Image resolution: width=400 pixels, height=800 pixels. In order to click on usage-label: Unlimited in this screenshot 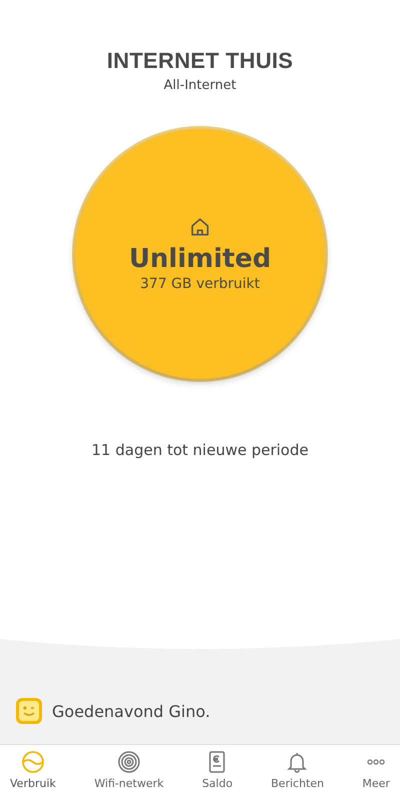, I will do `click(200, 259)`.